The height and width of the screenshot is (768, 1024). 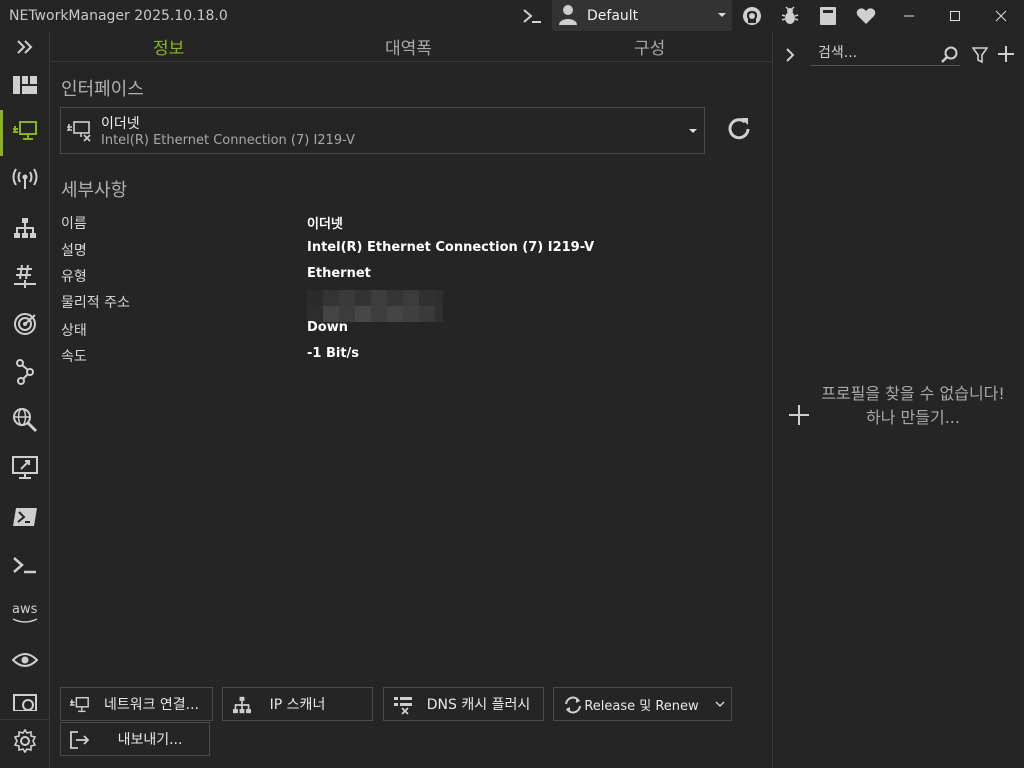 I want to click on add-profile-button, so click(x=1006, y=56).